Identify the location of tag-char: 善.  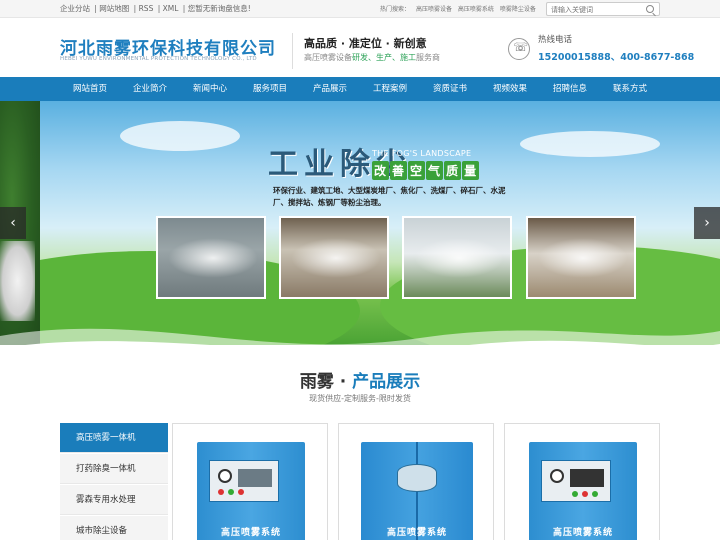
(399, 170).